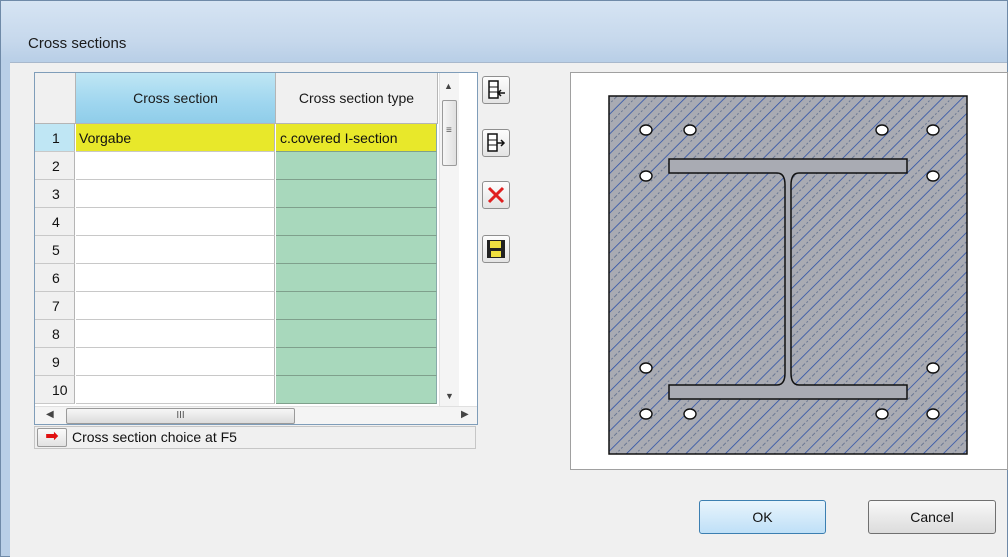 This screenshot has height=557, width=1008. I want to click on row-number: 6, so click(55, 278).